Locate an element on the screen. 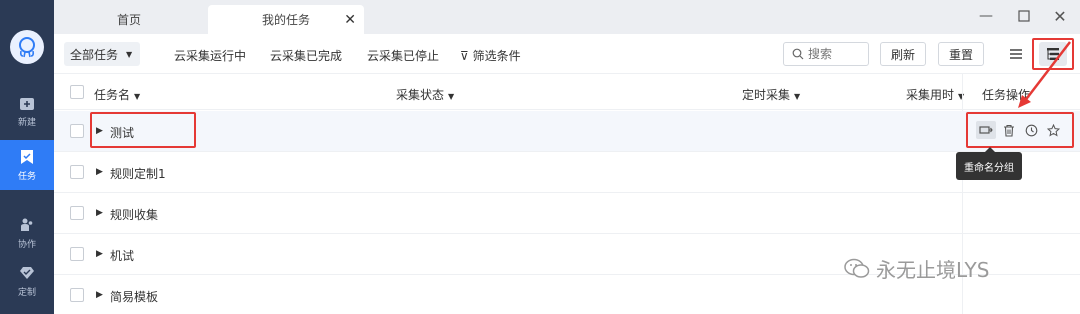  wechat-icon is located at coordinates (857, 268).